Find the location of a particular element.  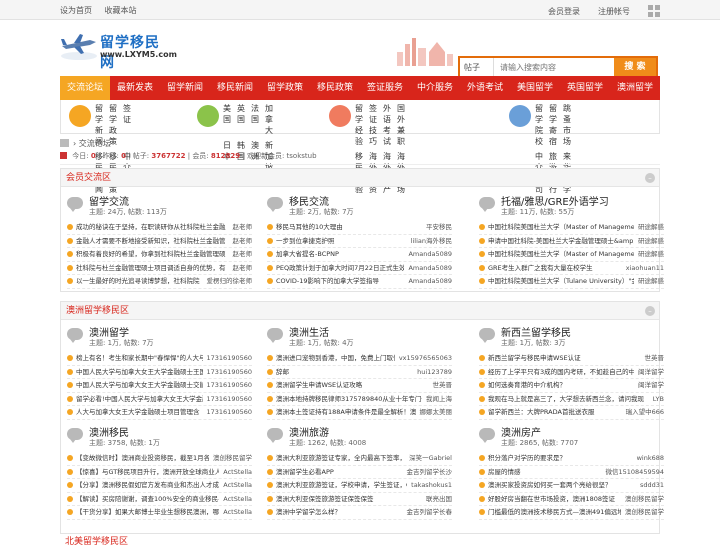

post-item: 门槛最低的澳洲技术移民方式—澳洲491偏远地 澳创移民留学 is located at coordinates (571, 513).